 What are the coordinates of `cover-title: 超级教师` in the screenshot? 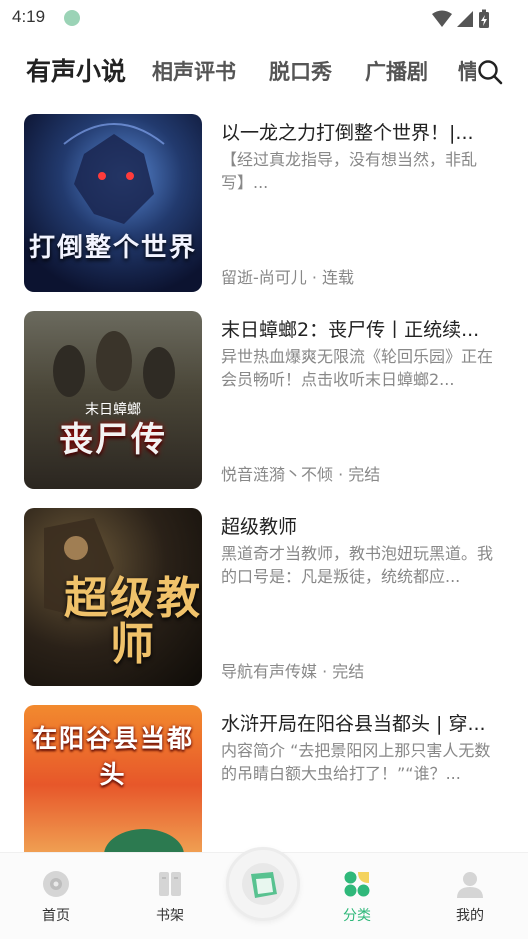 It's located at (133, 621).